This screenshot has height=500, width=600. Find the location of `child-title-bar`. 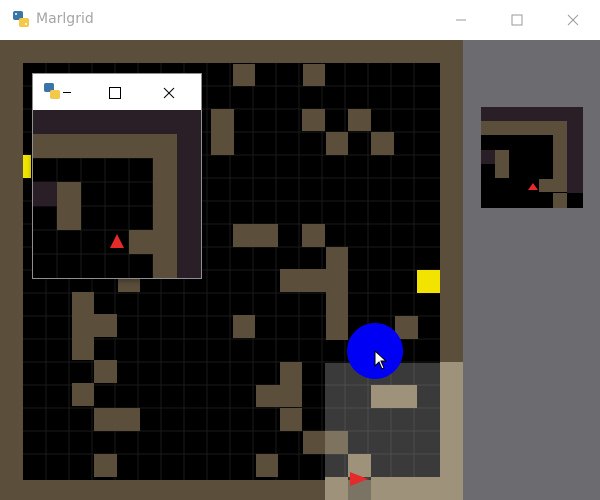

child-title-bar is located at coordinates (117, 92).